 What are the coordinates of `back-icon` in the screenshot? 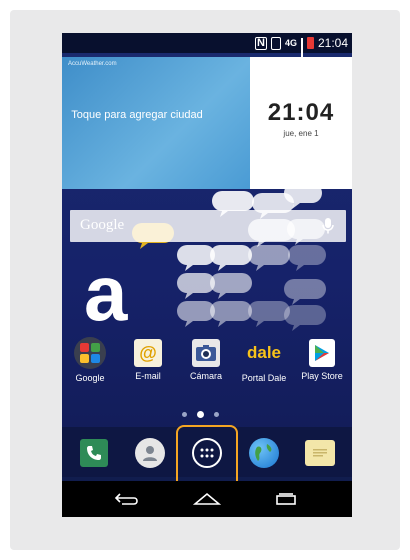 It's located at (126, 499).